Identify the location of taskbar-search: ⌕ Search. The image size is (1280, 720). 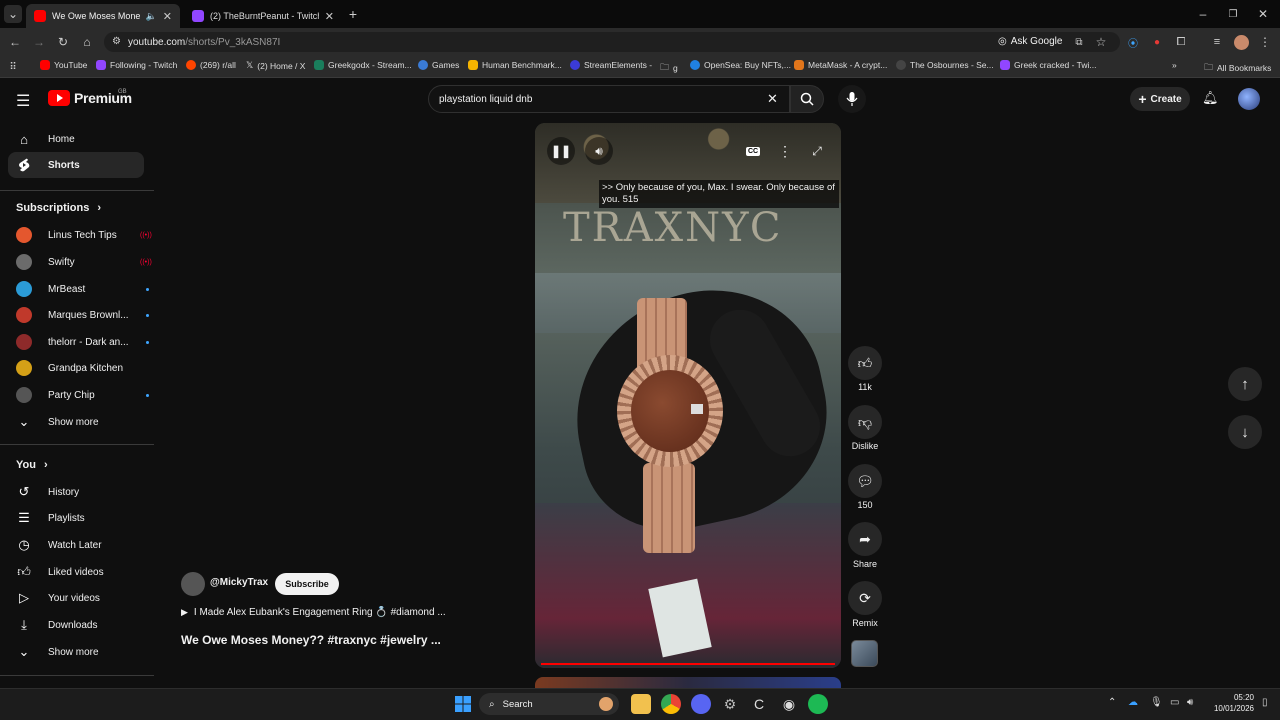
(549, 704).